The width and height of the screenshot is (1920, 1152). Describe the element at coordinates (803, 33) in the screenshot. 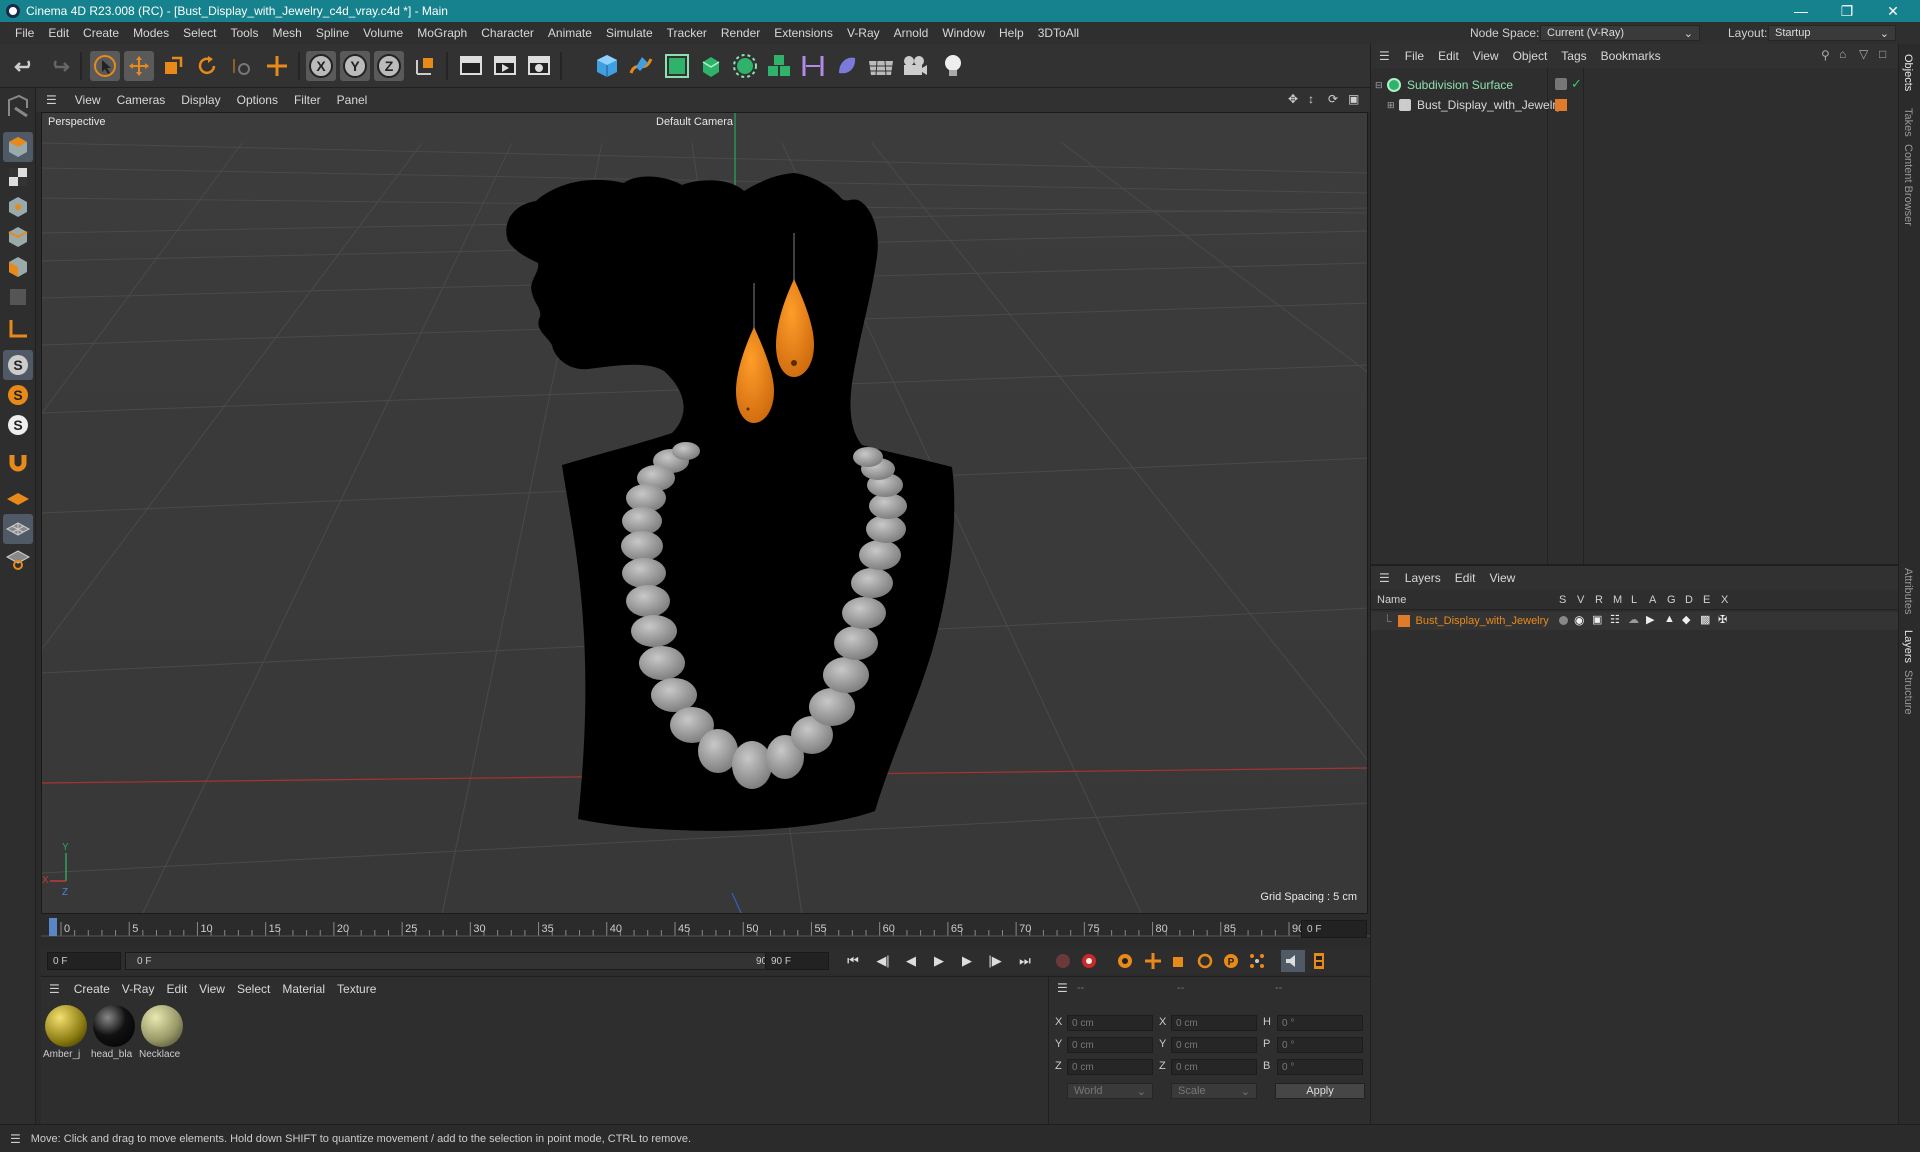

I see `menu-extensions: Extensions` at that location.